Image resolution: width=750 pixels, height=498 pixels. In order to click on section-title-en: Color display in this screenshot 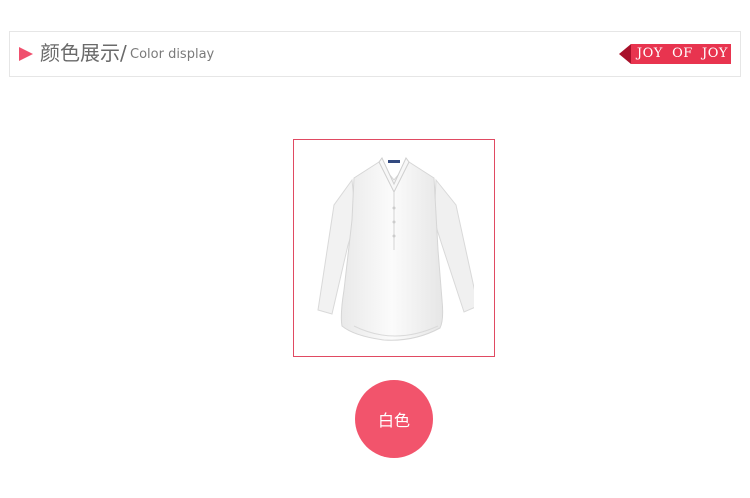, I will do `click(172, 54)`.